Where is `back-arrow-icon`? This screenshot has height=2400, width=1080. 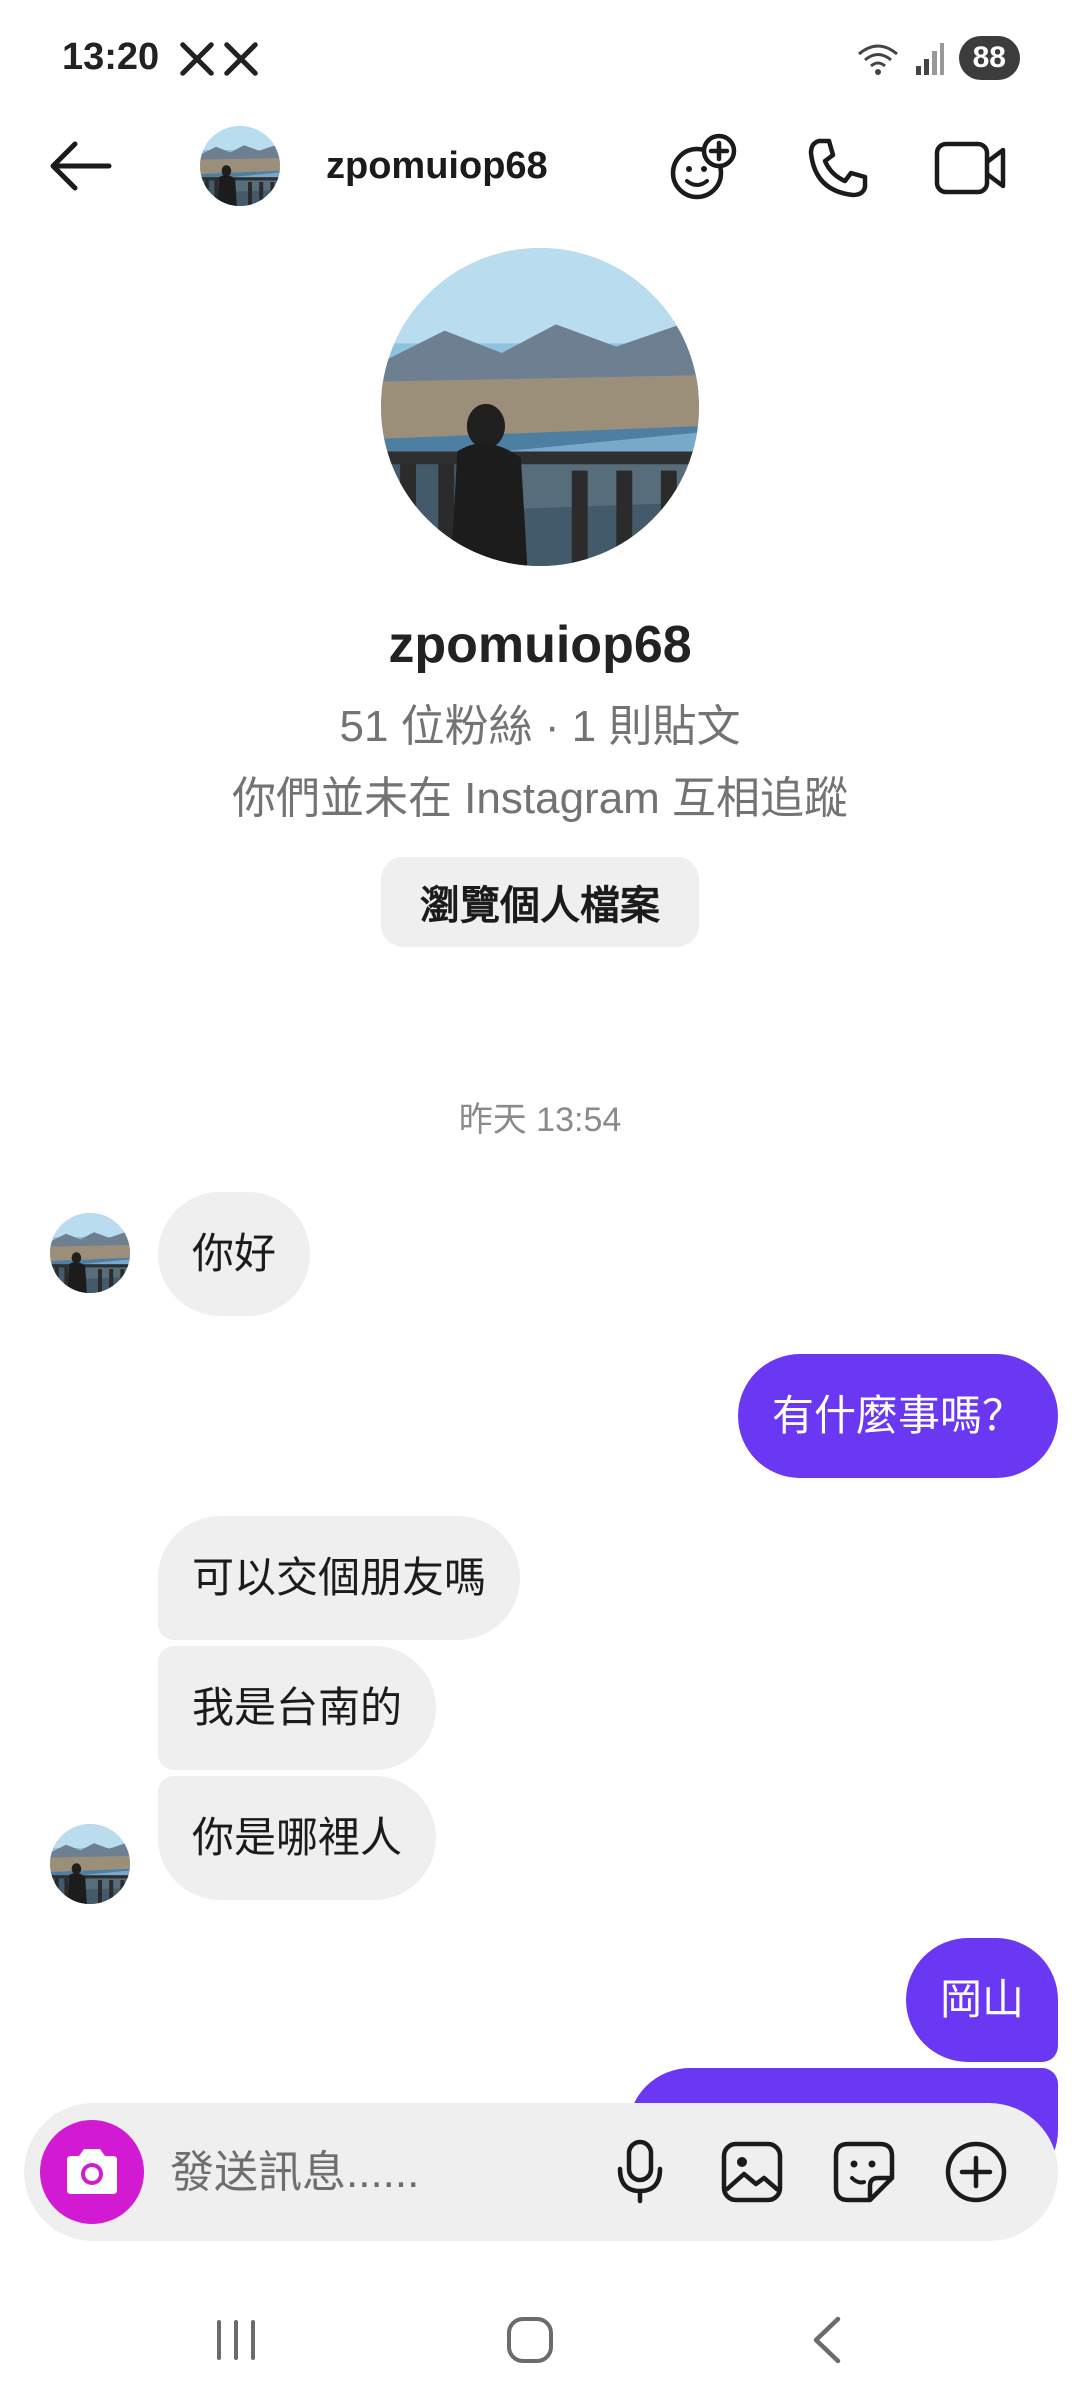 back-arrow-icon is located at coordinates (81, 166).